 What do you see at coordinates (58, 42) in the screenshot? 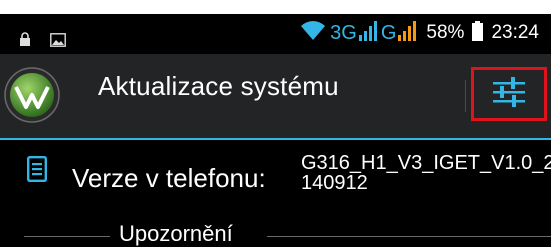
I see `image-notification-icon` at bounding box center [58, 42].